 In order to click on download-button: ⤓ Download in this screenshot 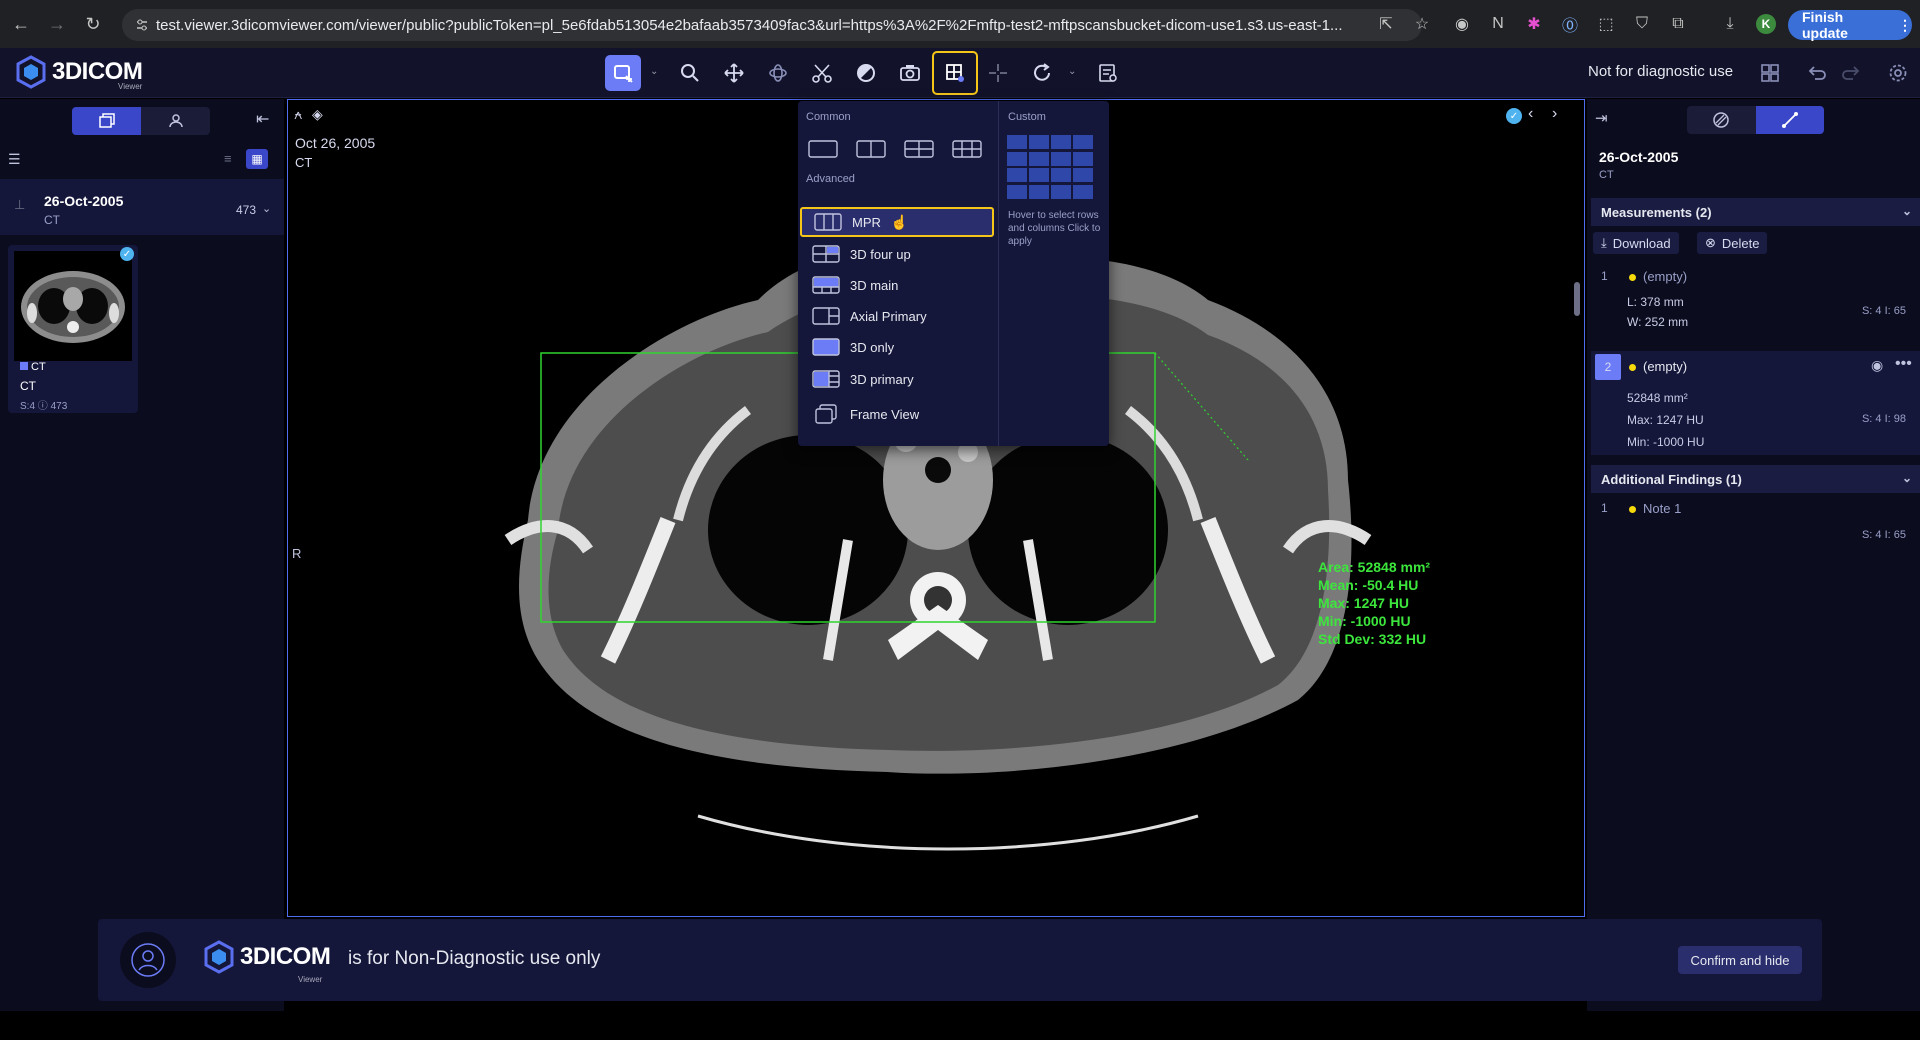, I will do `click(1636, 243)`.